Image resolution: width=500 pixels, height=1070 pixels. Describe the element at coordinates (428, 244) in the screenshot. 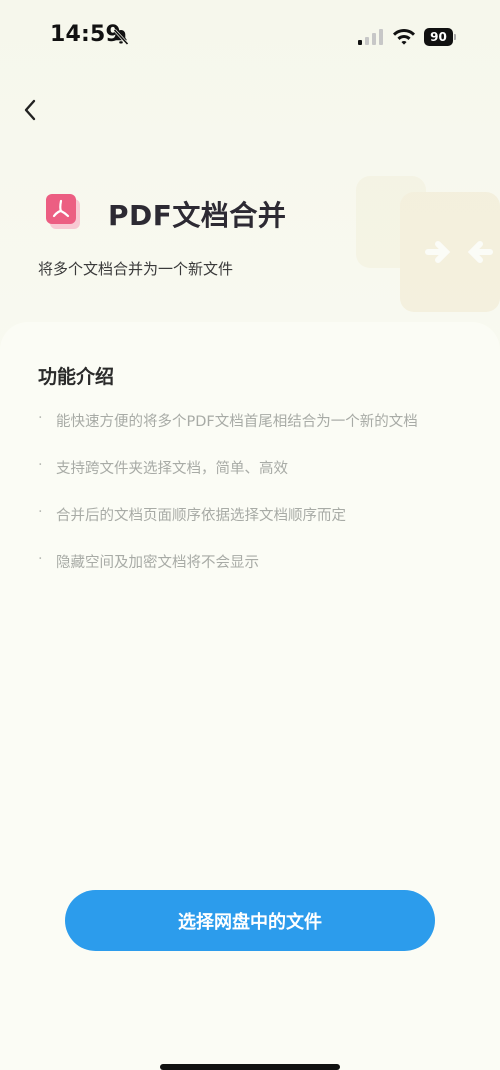

I see `merge-illustration-icon` at that location.